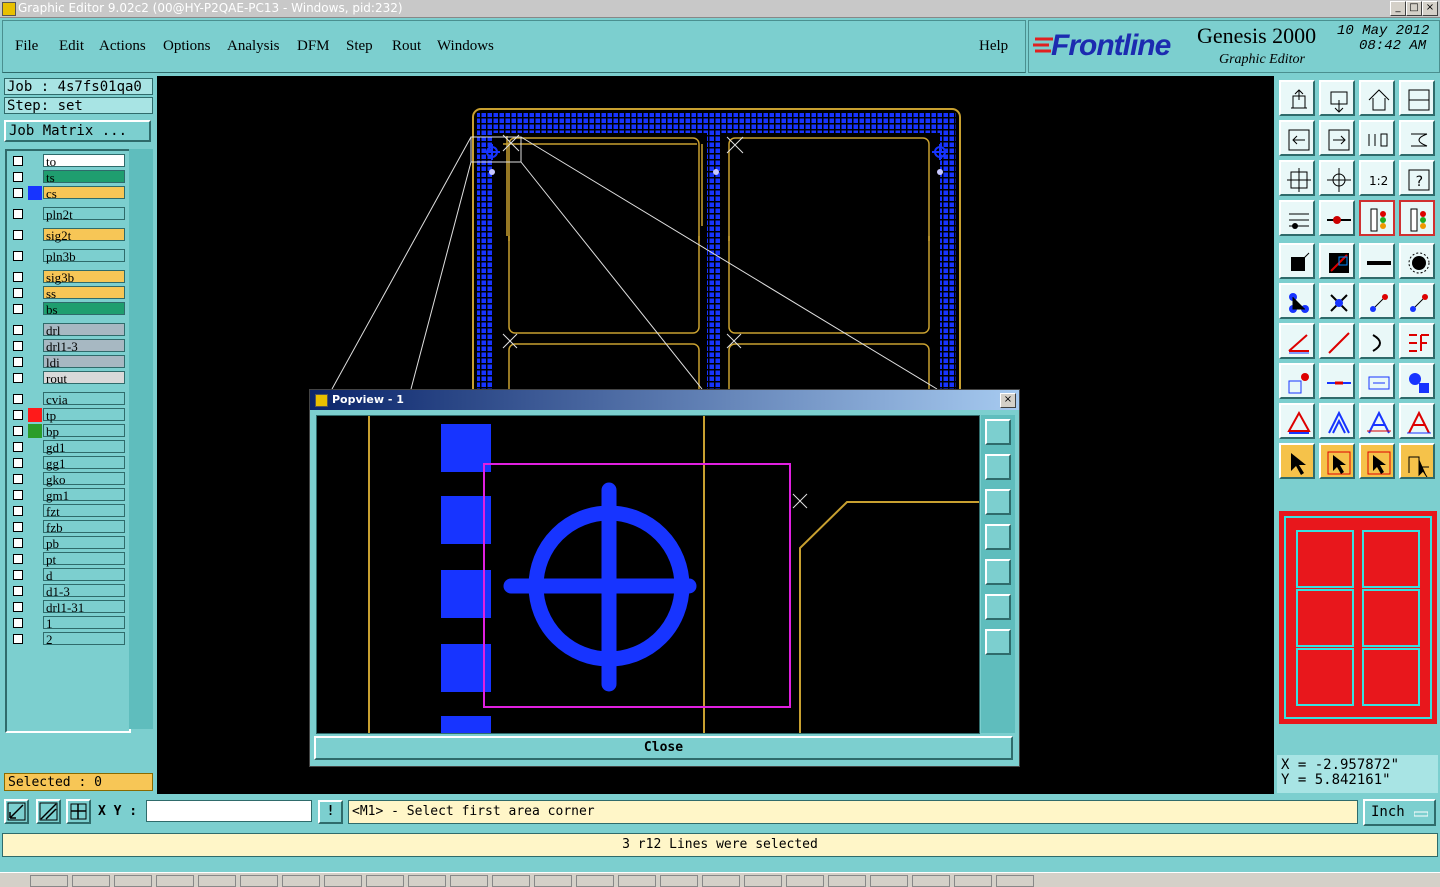 The image size is (1440, 887). What do you see at coordinates (1297, 461) in the screenshot?
I see `pointer-button` at bounding box center [1297, 461].